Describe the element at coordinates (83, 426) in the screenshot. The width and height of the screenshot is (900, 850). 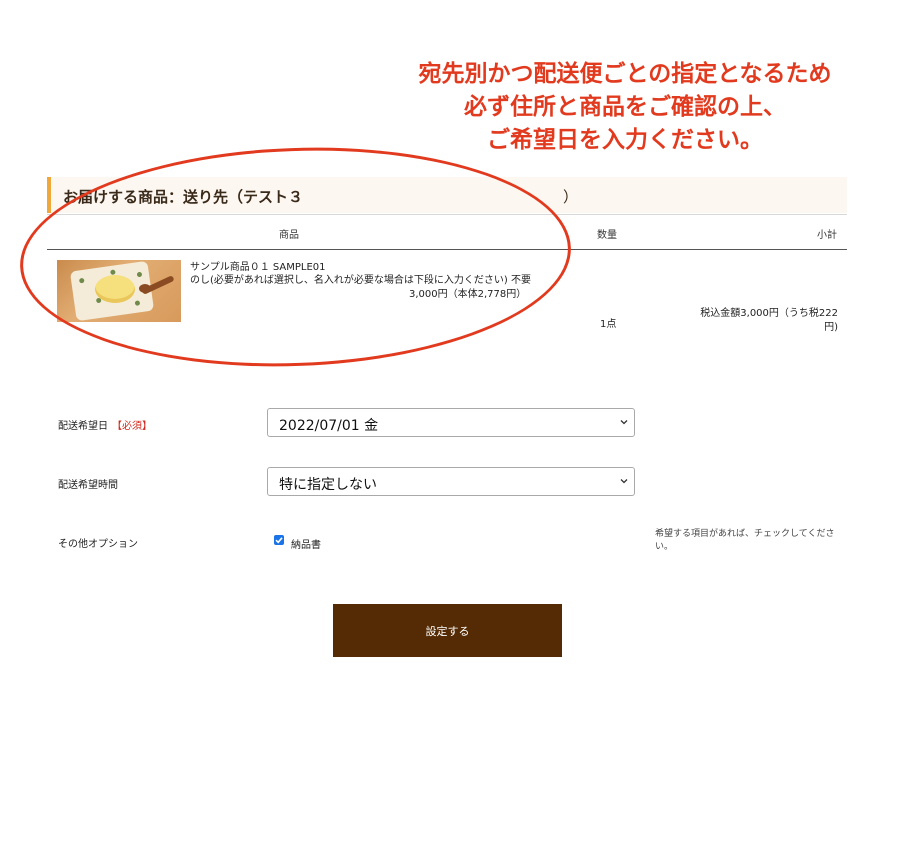
I see `delivery-date-label-text: 配送希望日` at that location.